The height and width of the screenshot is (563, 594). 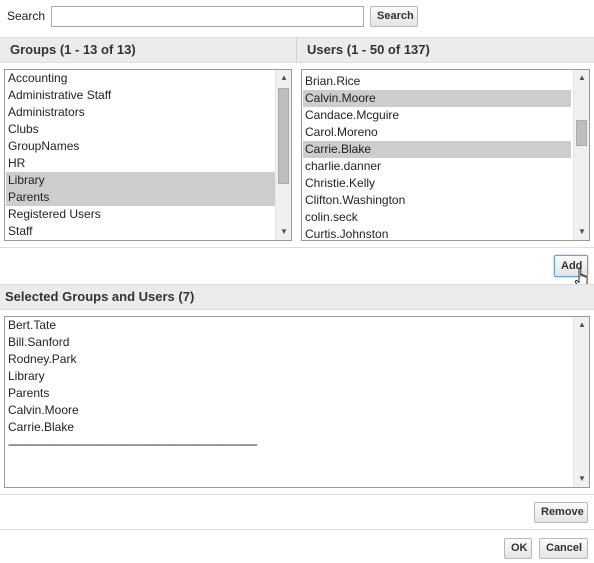 I want to click on selected-item: Carrie.Blake, so click(x=40, y=427).